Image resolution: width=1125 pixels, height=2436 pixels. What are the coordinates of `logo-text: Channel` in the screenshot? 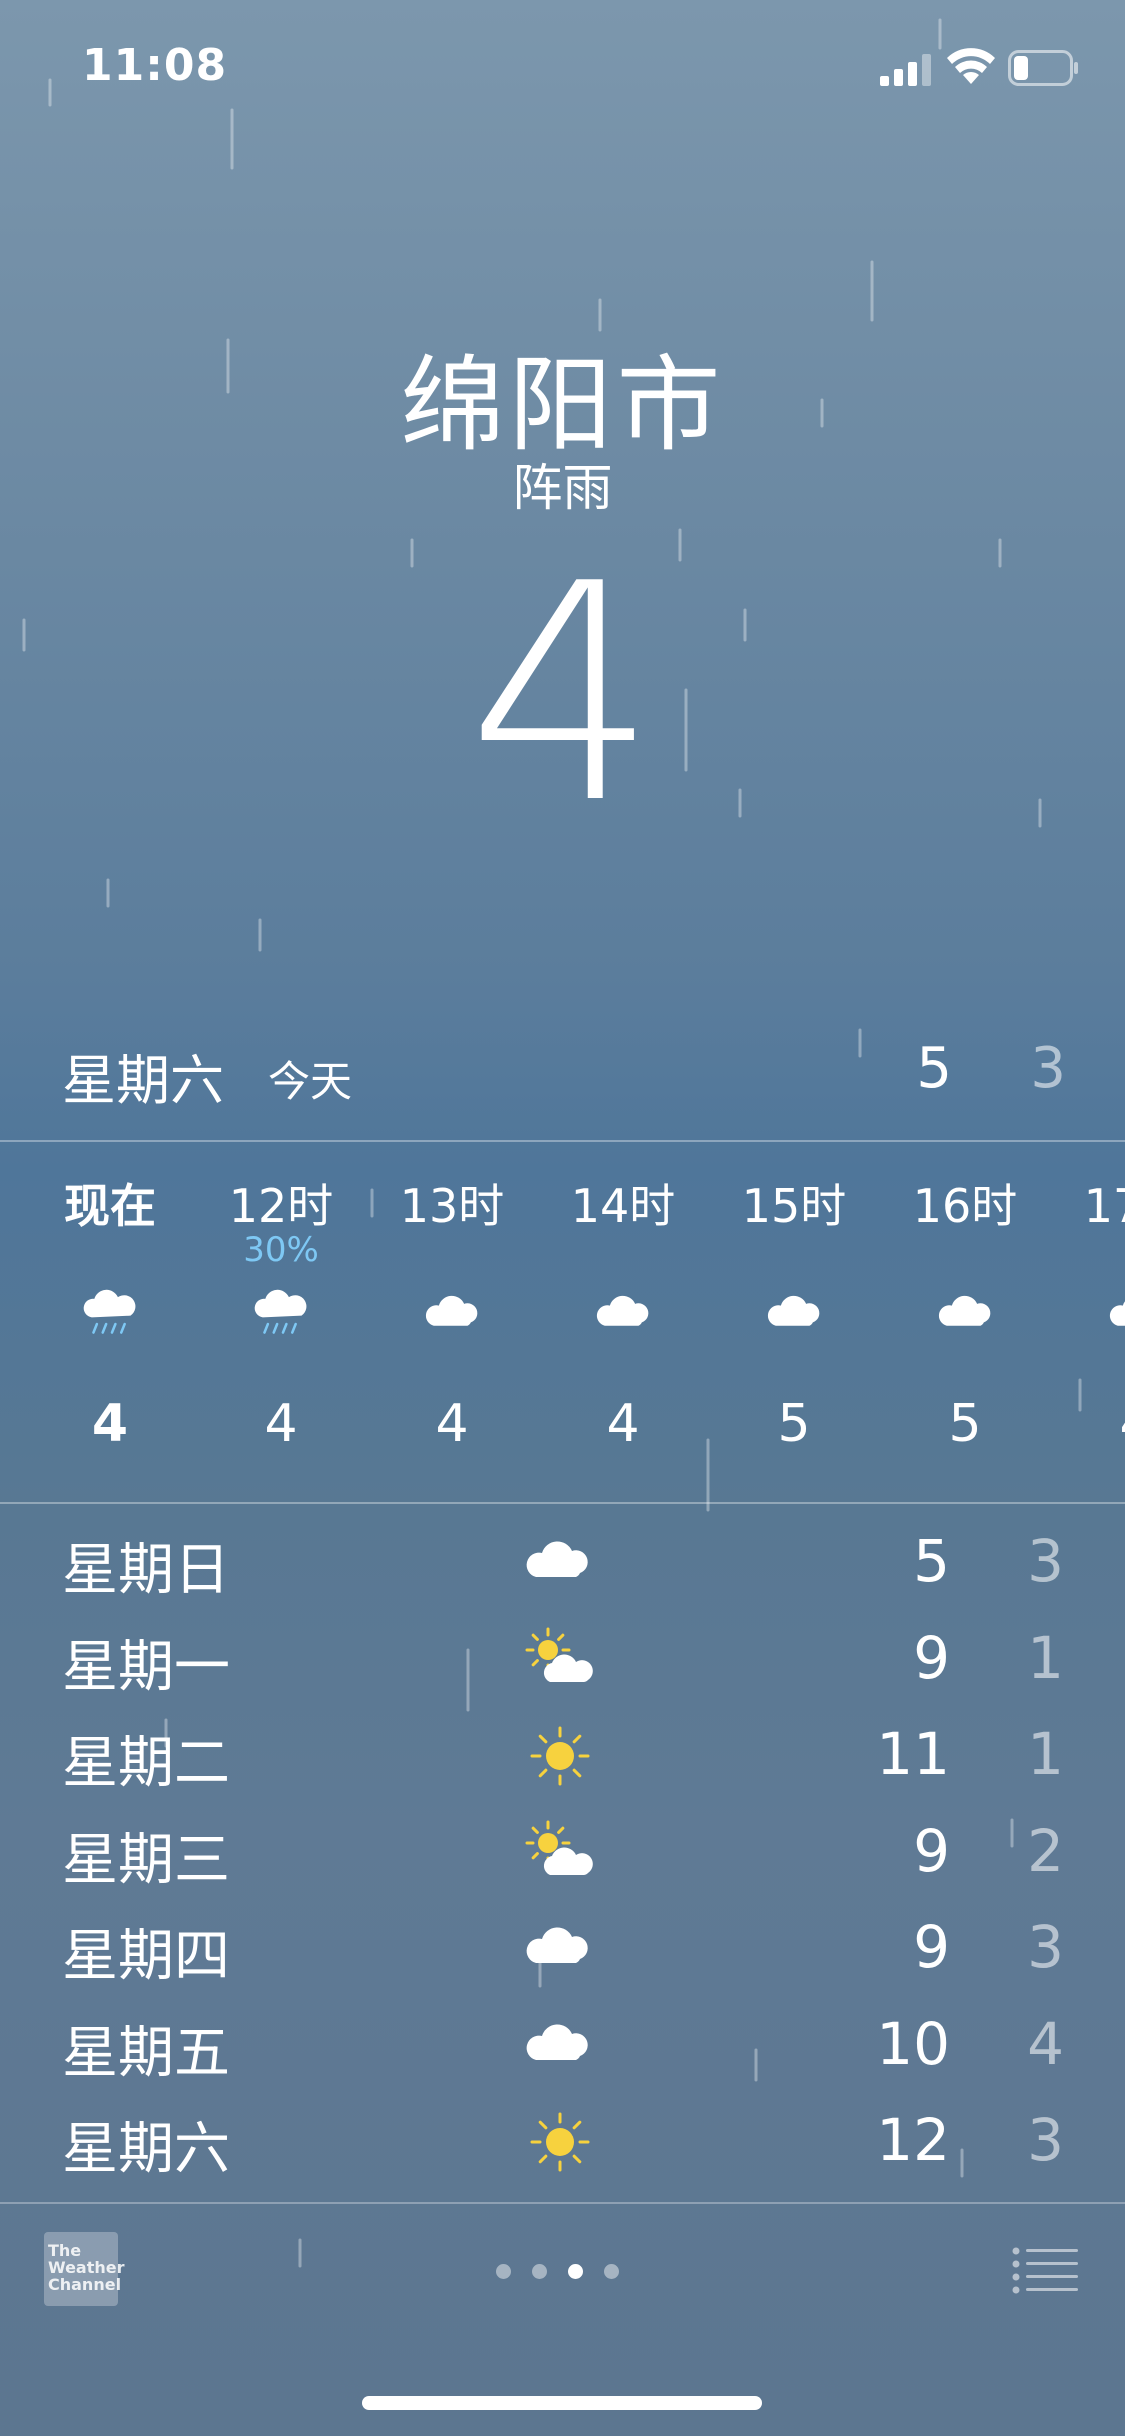 It's located at (85, 2284).